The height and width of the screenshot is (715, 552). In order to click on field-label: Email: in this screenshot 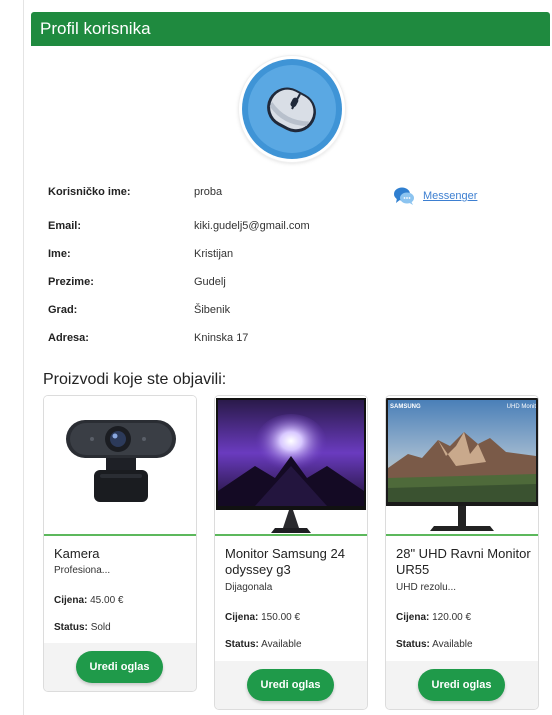, I will do `click(65, 226)`.